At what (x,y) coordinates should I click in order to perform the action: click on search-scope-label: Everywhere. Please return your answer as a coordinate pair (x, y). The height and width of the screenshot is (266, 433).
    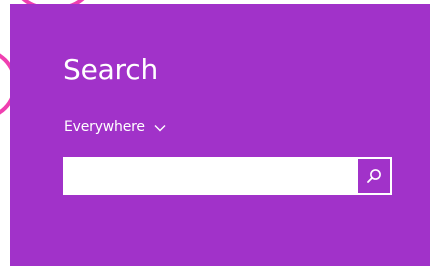
    Looking at the image, I should click on (104, 127).